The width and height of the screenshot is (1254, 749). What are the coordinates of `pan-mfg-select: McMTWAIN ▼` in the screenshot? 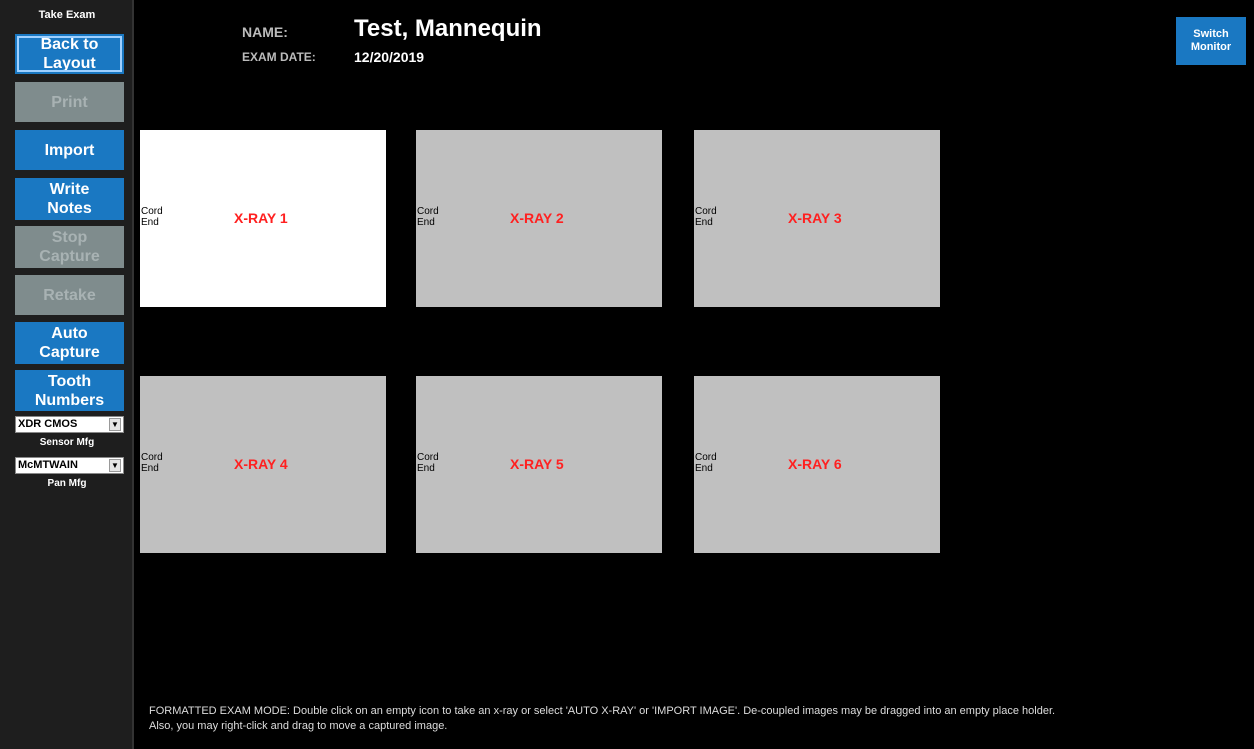 It's located at (69, 465).